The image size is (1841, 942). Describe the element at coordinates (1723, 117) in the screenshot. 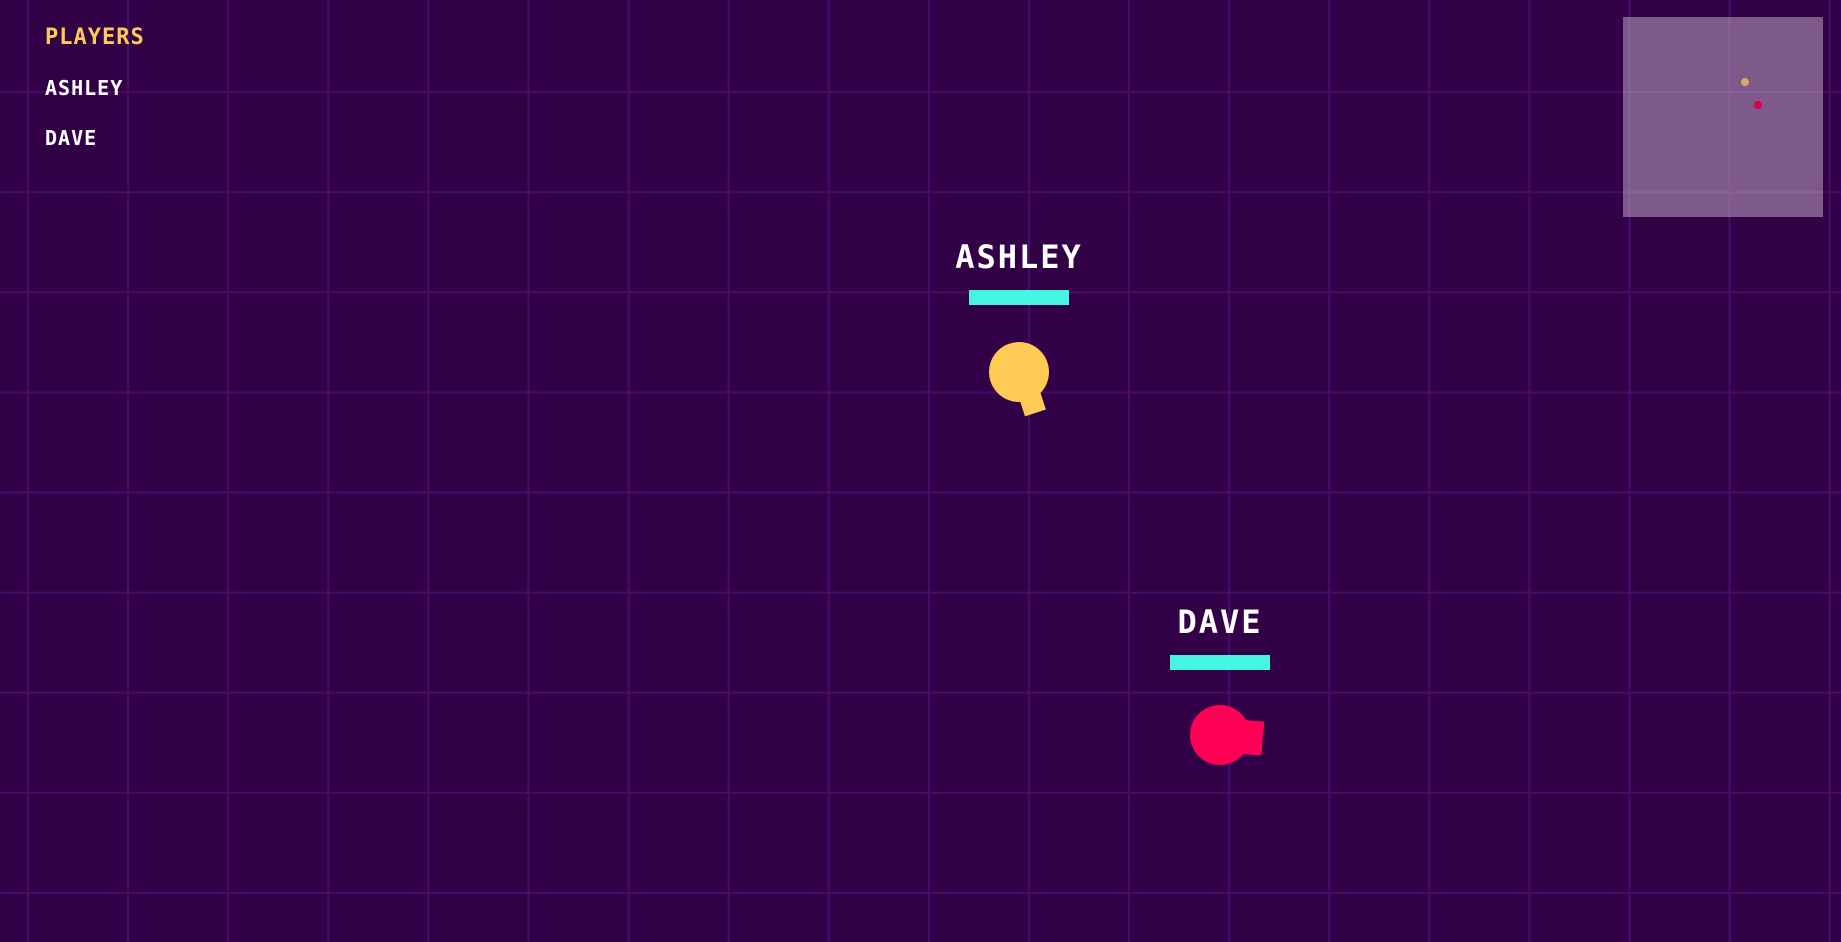

I see `minimap` at that location.